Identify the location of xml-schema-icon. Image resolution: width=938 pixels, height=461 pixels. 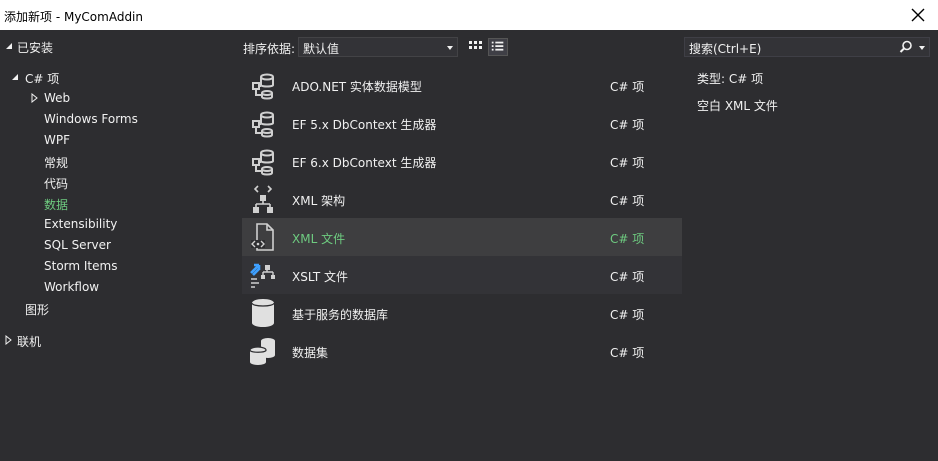
(263, 199).